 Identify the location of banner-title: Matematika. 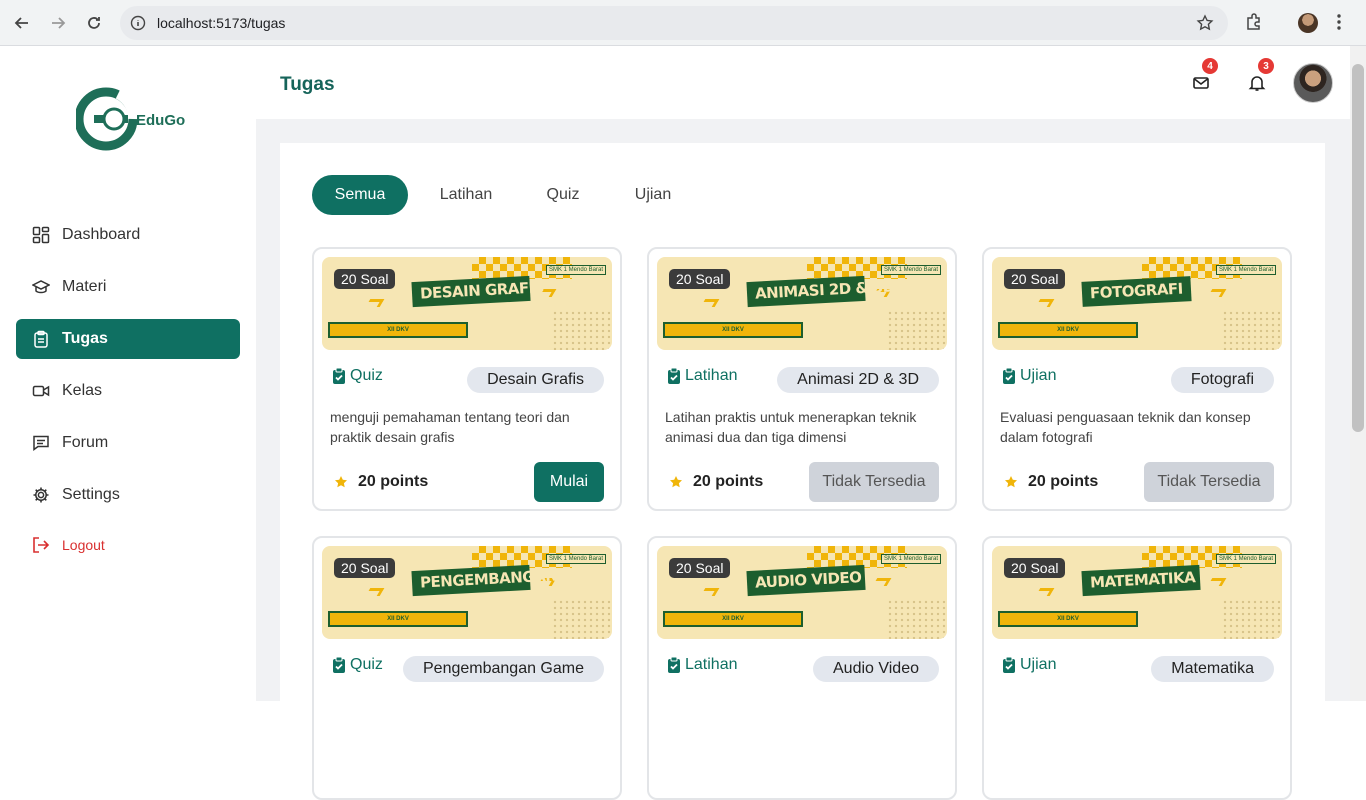
(1141, 580).